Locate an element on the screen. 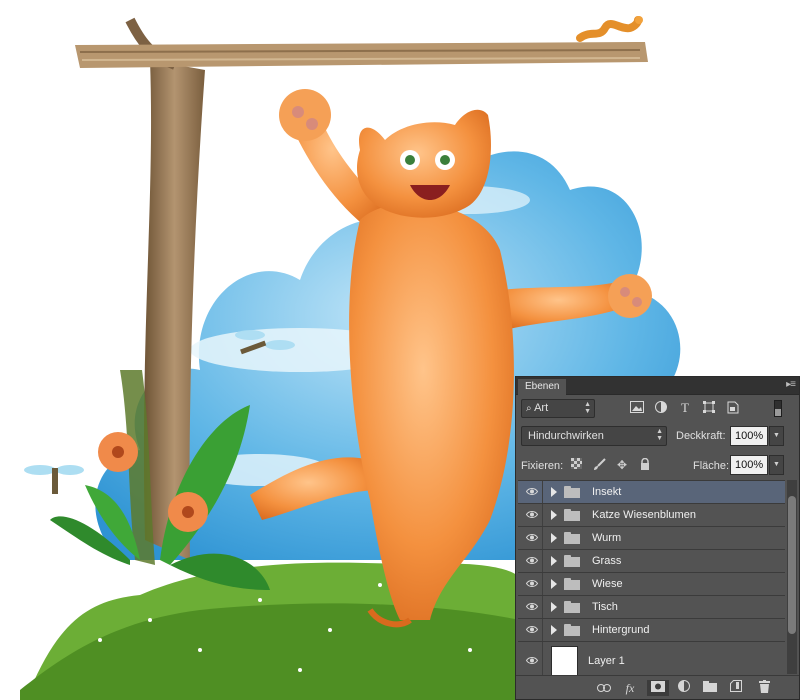  blend-mode-select: Hindurchwirken ▲ ▼ is located at coordinates (594, 436).